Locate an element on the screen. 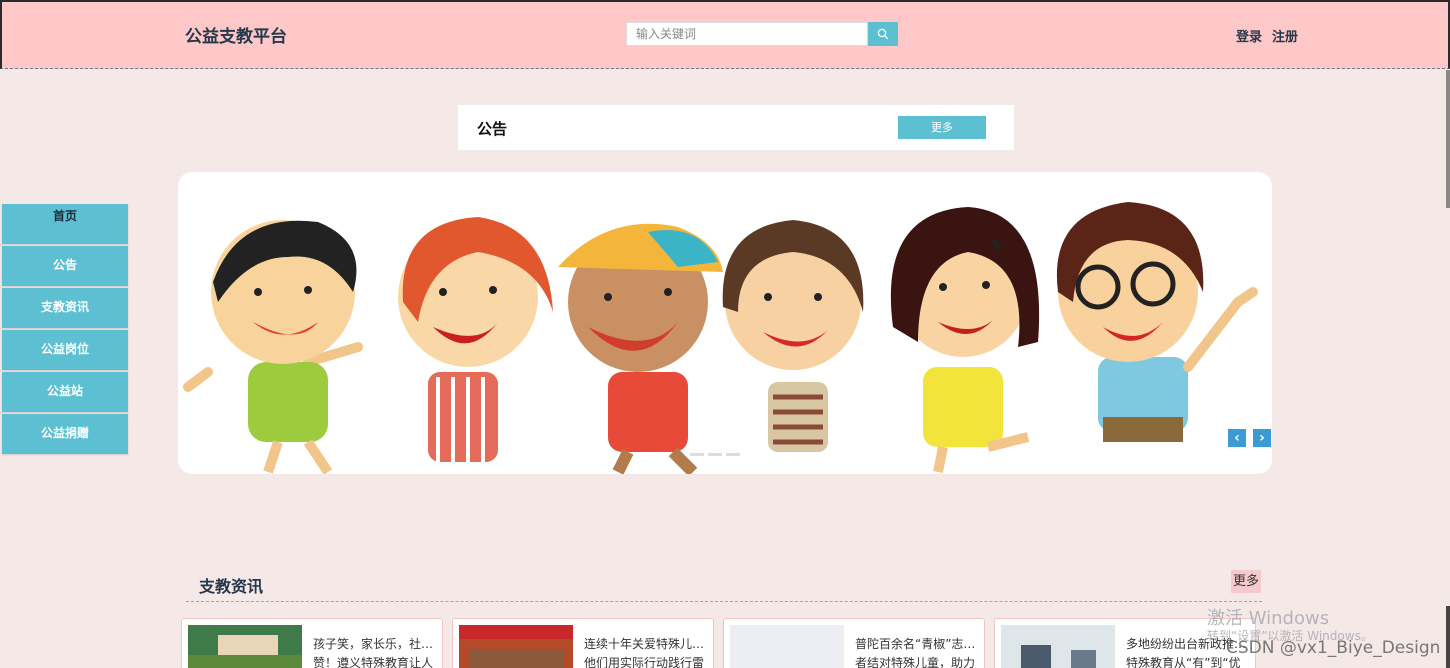 This screenshot has width=1450, height=668. search-icon is located at coordinates (883, 34).